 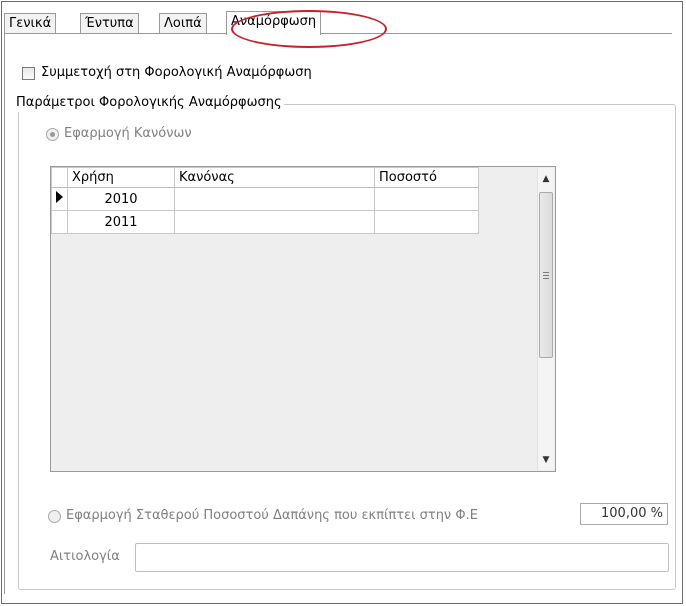 I want to click on table-row: 2011, so click(x=265, y=222).